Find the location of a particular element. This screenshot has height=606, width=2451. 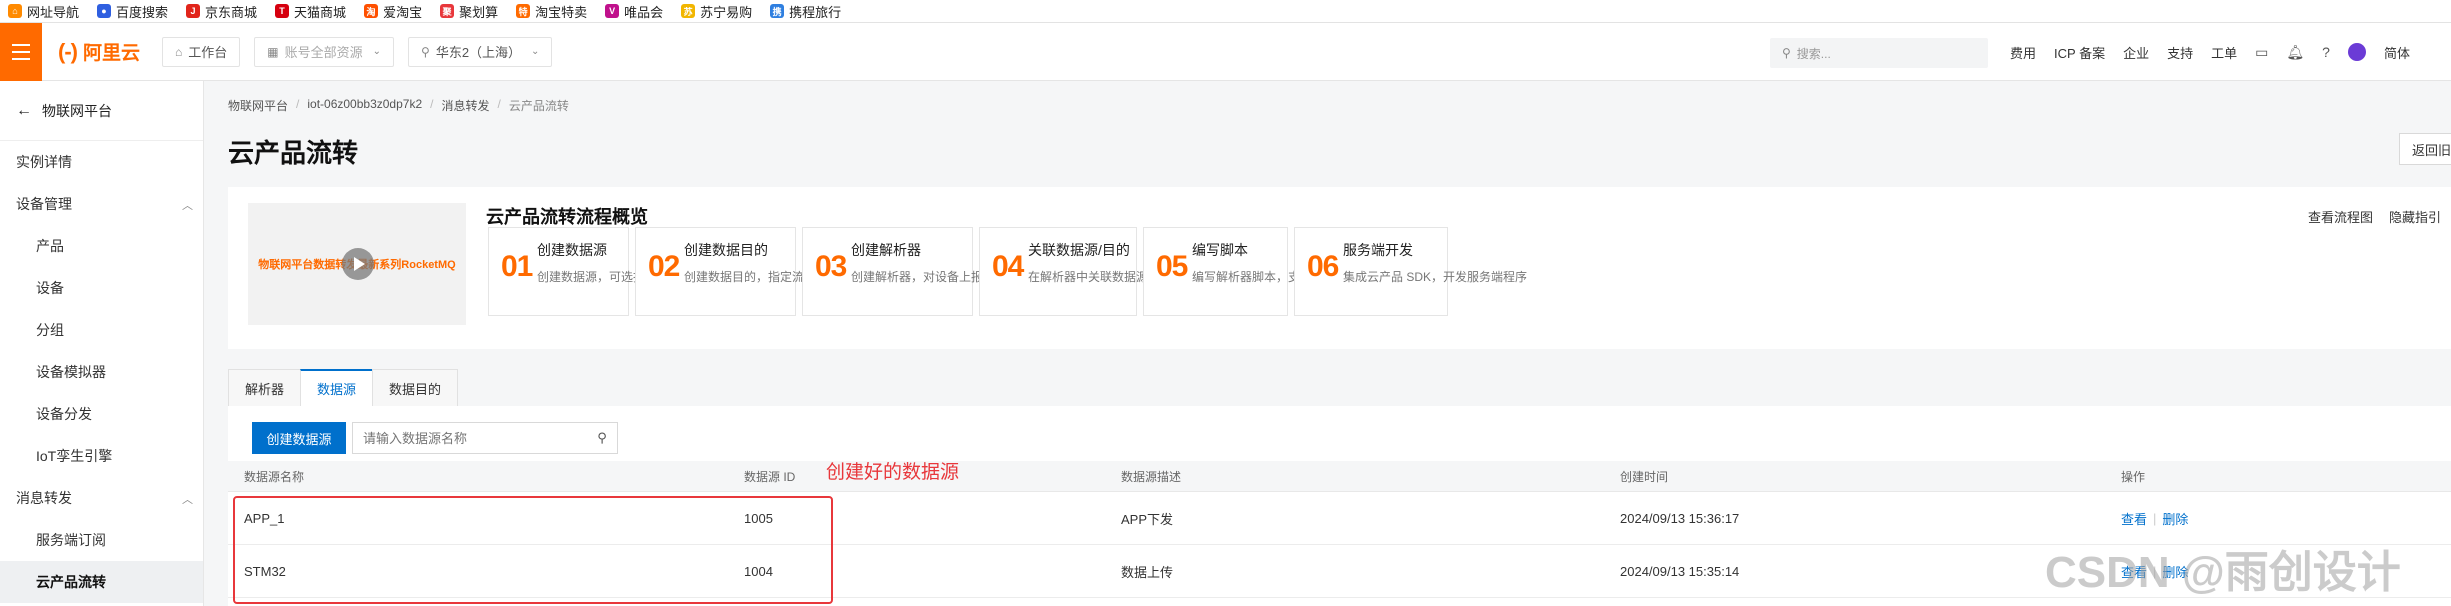

account-resources-label: 账号全部资源 is located at coordinates (323, 52).